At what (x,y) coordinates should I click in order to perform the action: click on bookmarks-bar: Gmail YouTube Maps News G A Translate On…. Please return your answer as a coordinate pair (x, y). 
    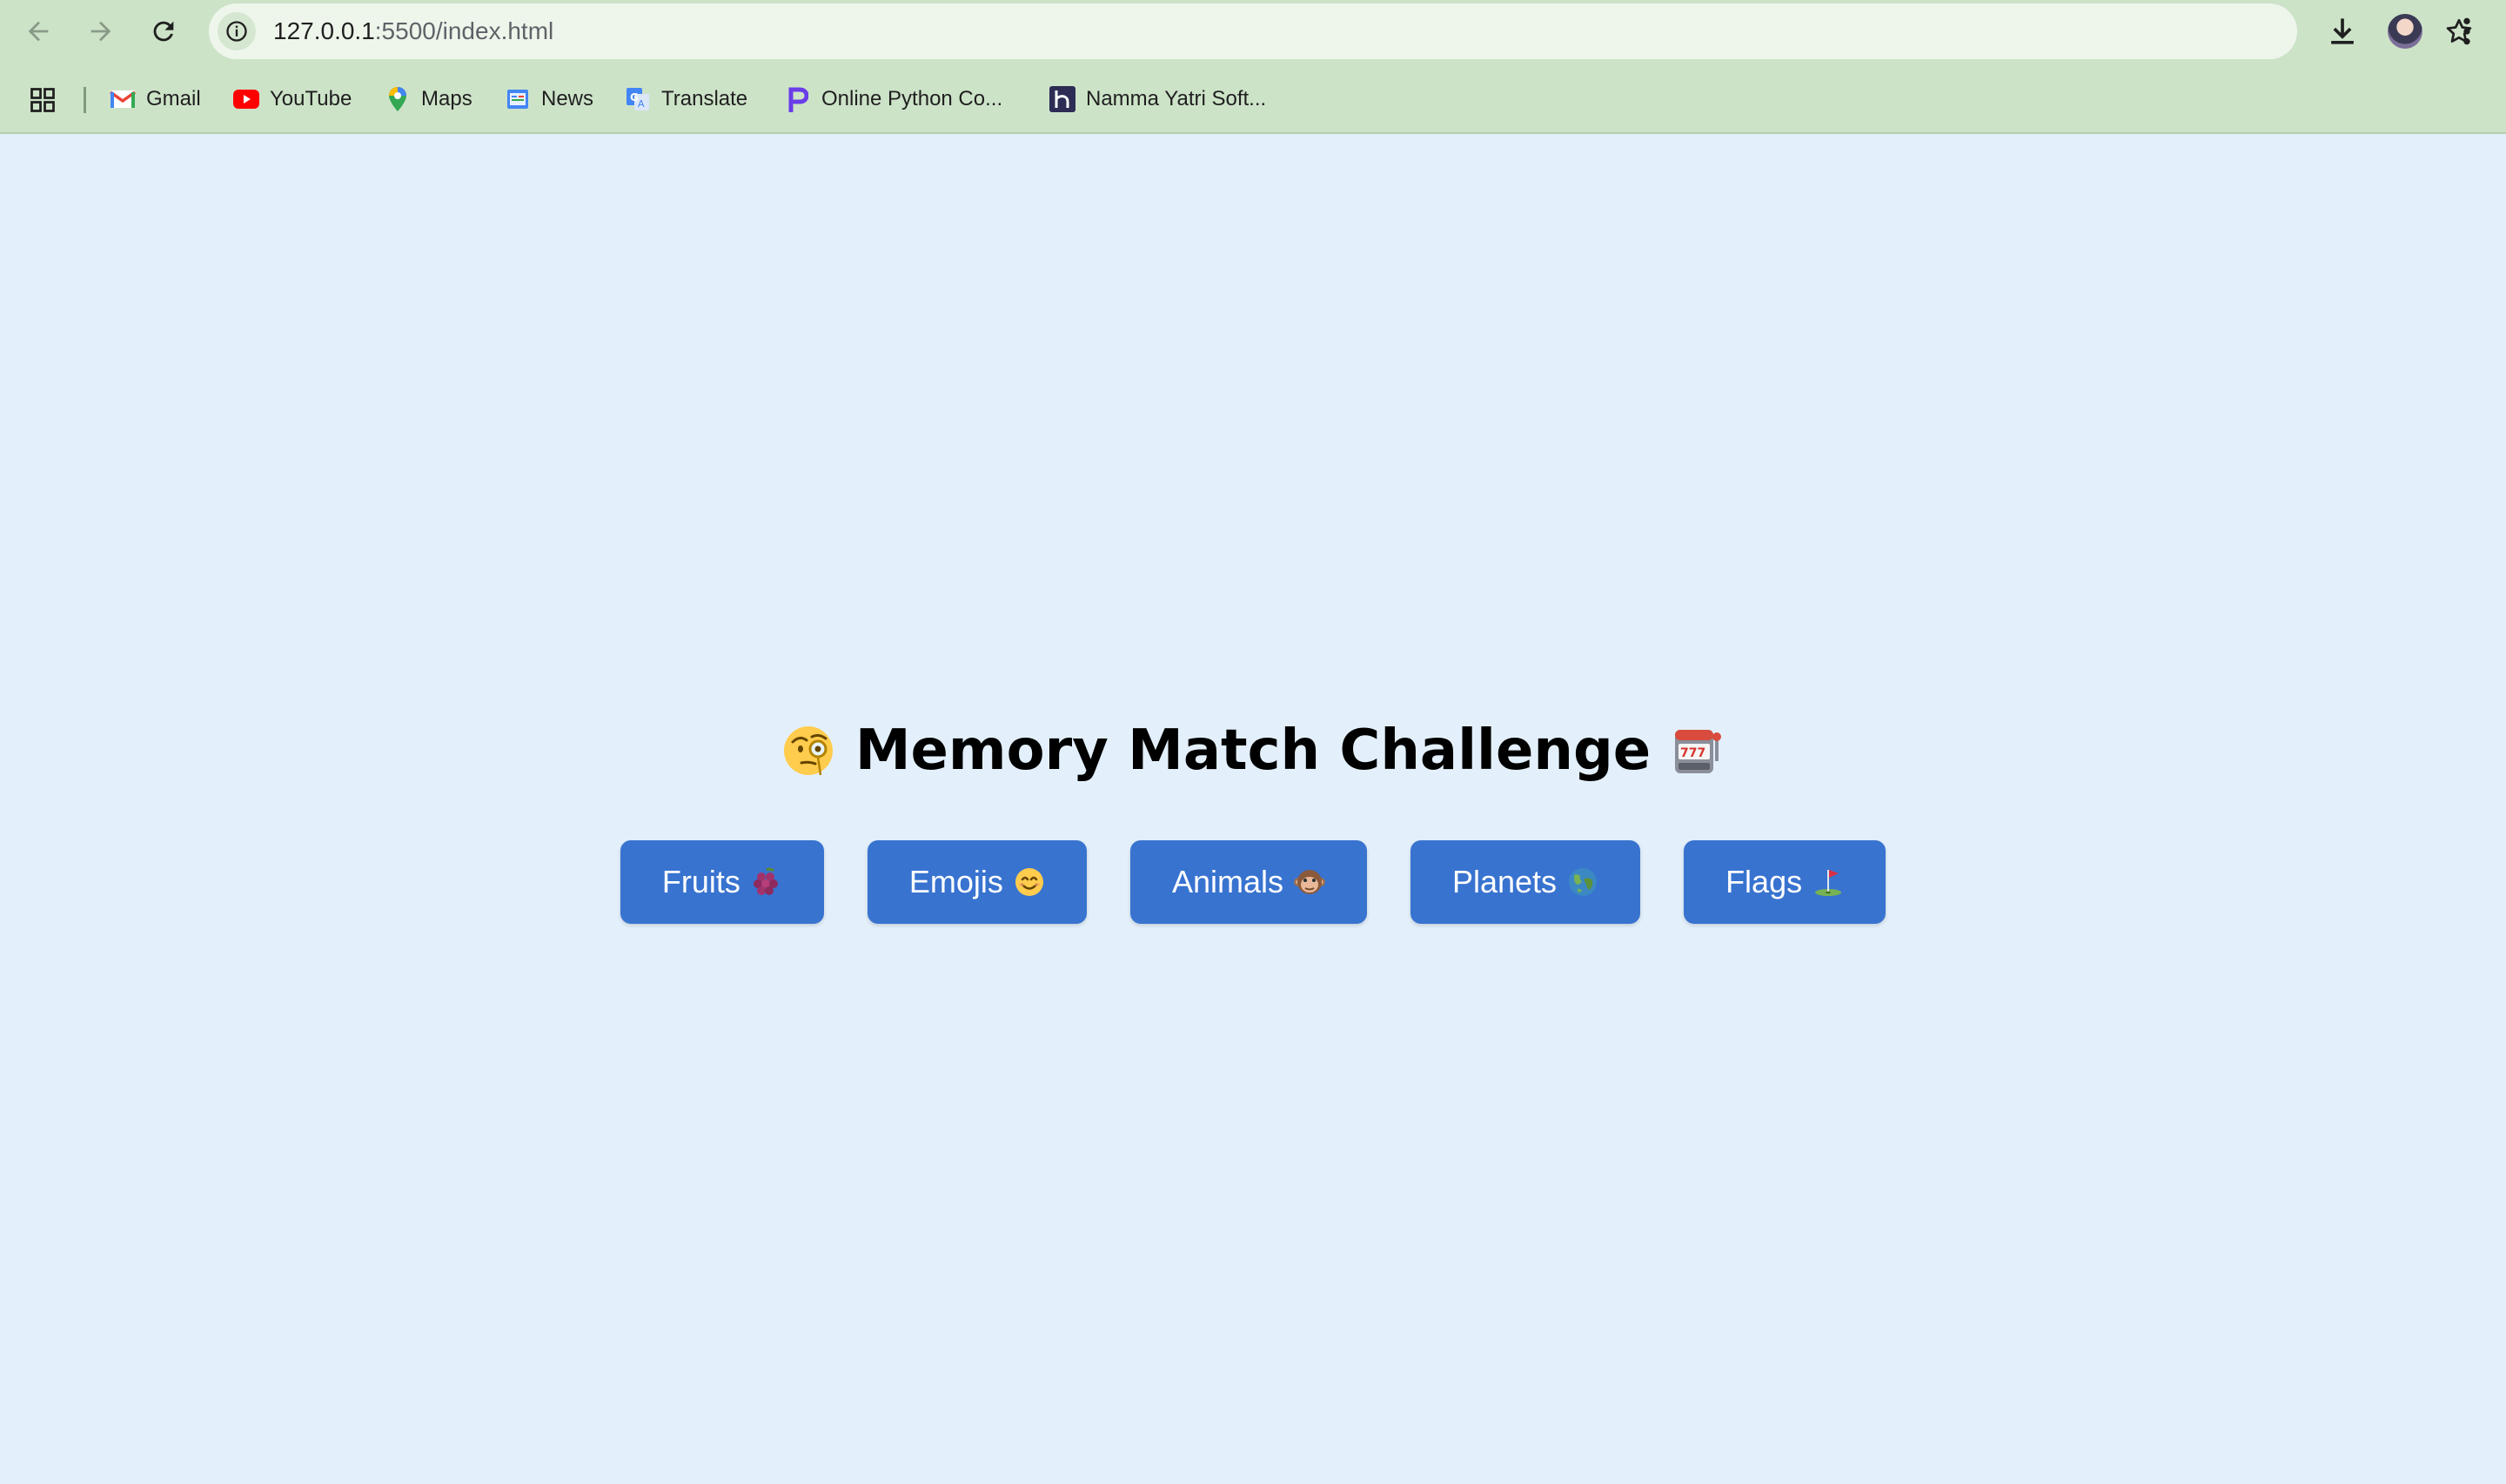
    Looking at the image, I should click on (1253, 99).